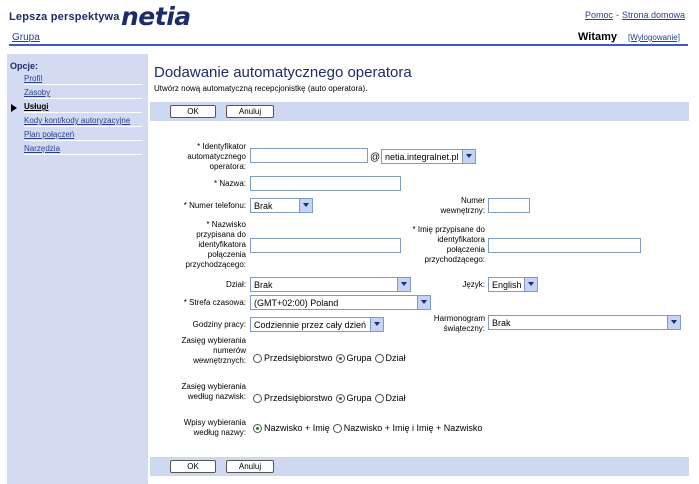 The width and height of the screenshot is (699, 484). I want to click on option-label: Nazwisko + Imię, so click(297, 428).